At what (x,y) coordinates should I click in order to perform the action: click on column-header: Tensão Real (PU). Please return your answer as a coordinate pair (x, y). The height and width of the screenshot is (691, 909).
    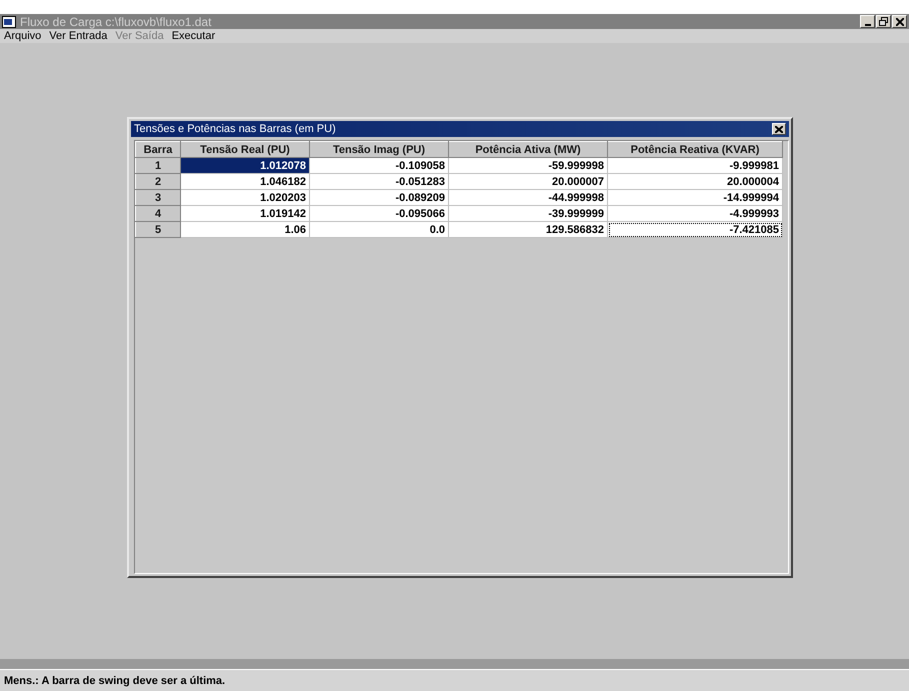
    Looking at the image, I should click on (245, 150).